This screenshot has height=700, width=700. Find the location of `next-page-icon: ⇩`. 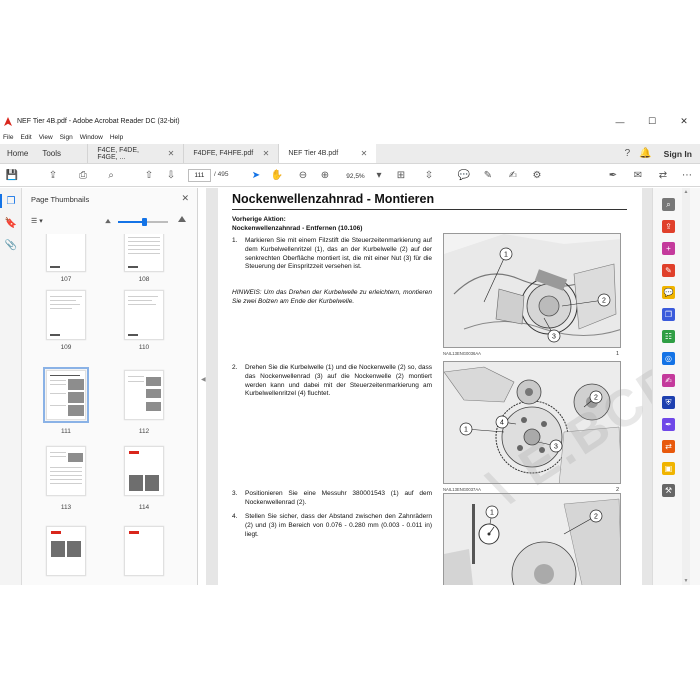

next-page-icon: ⇩ is located at coordinates (171, 175).